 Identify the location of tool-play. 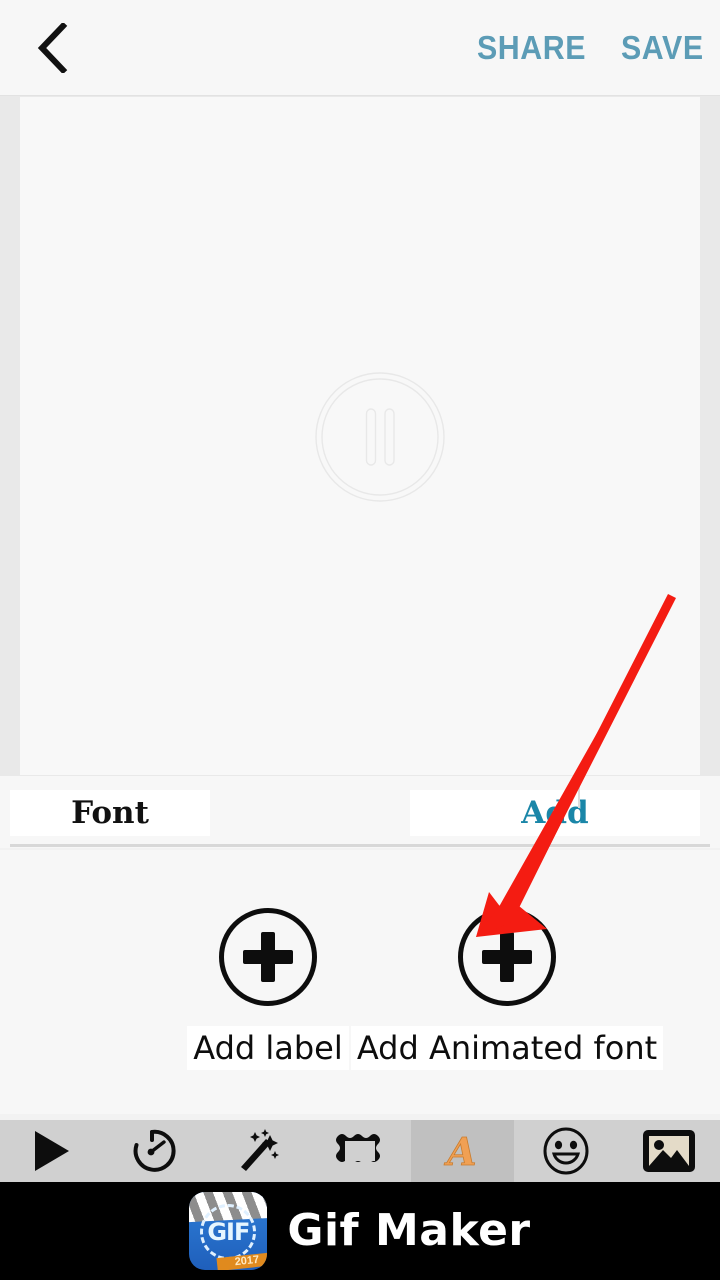
(51, 1151).